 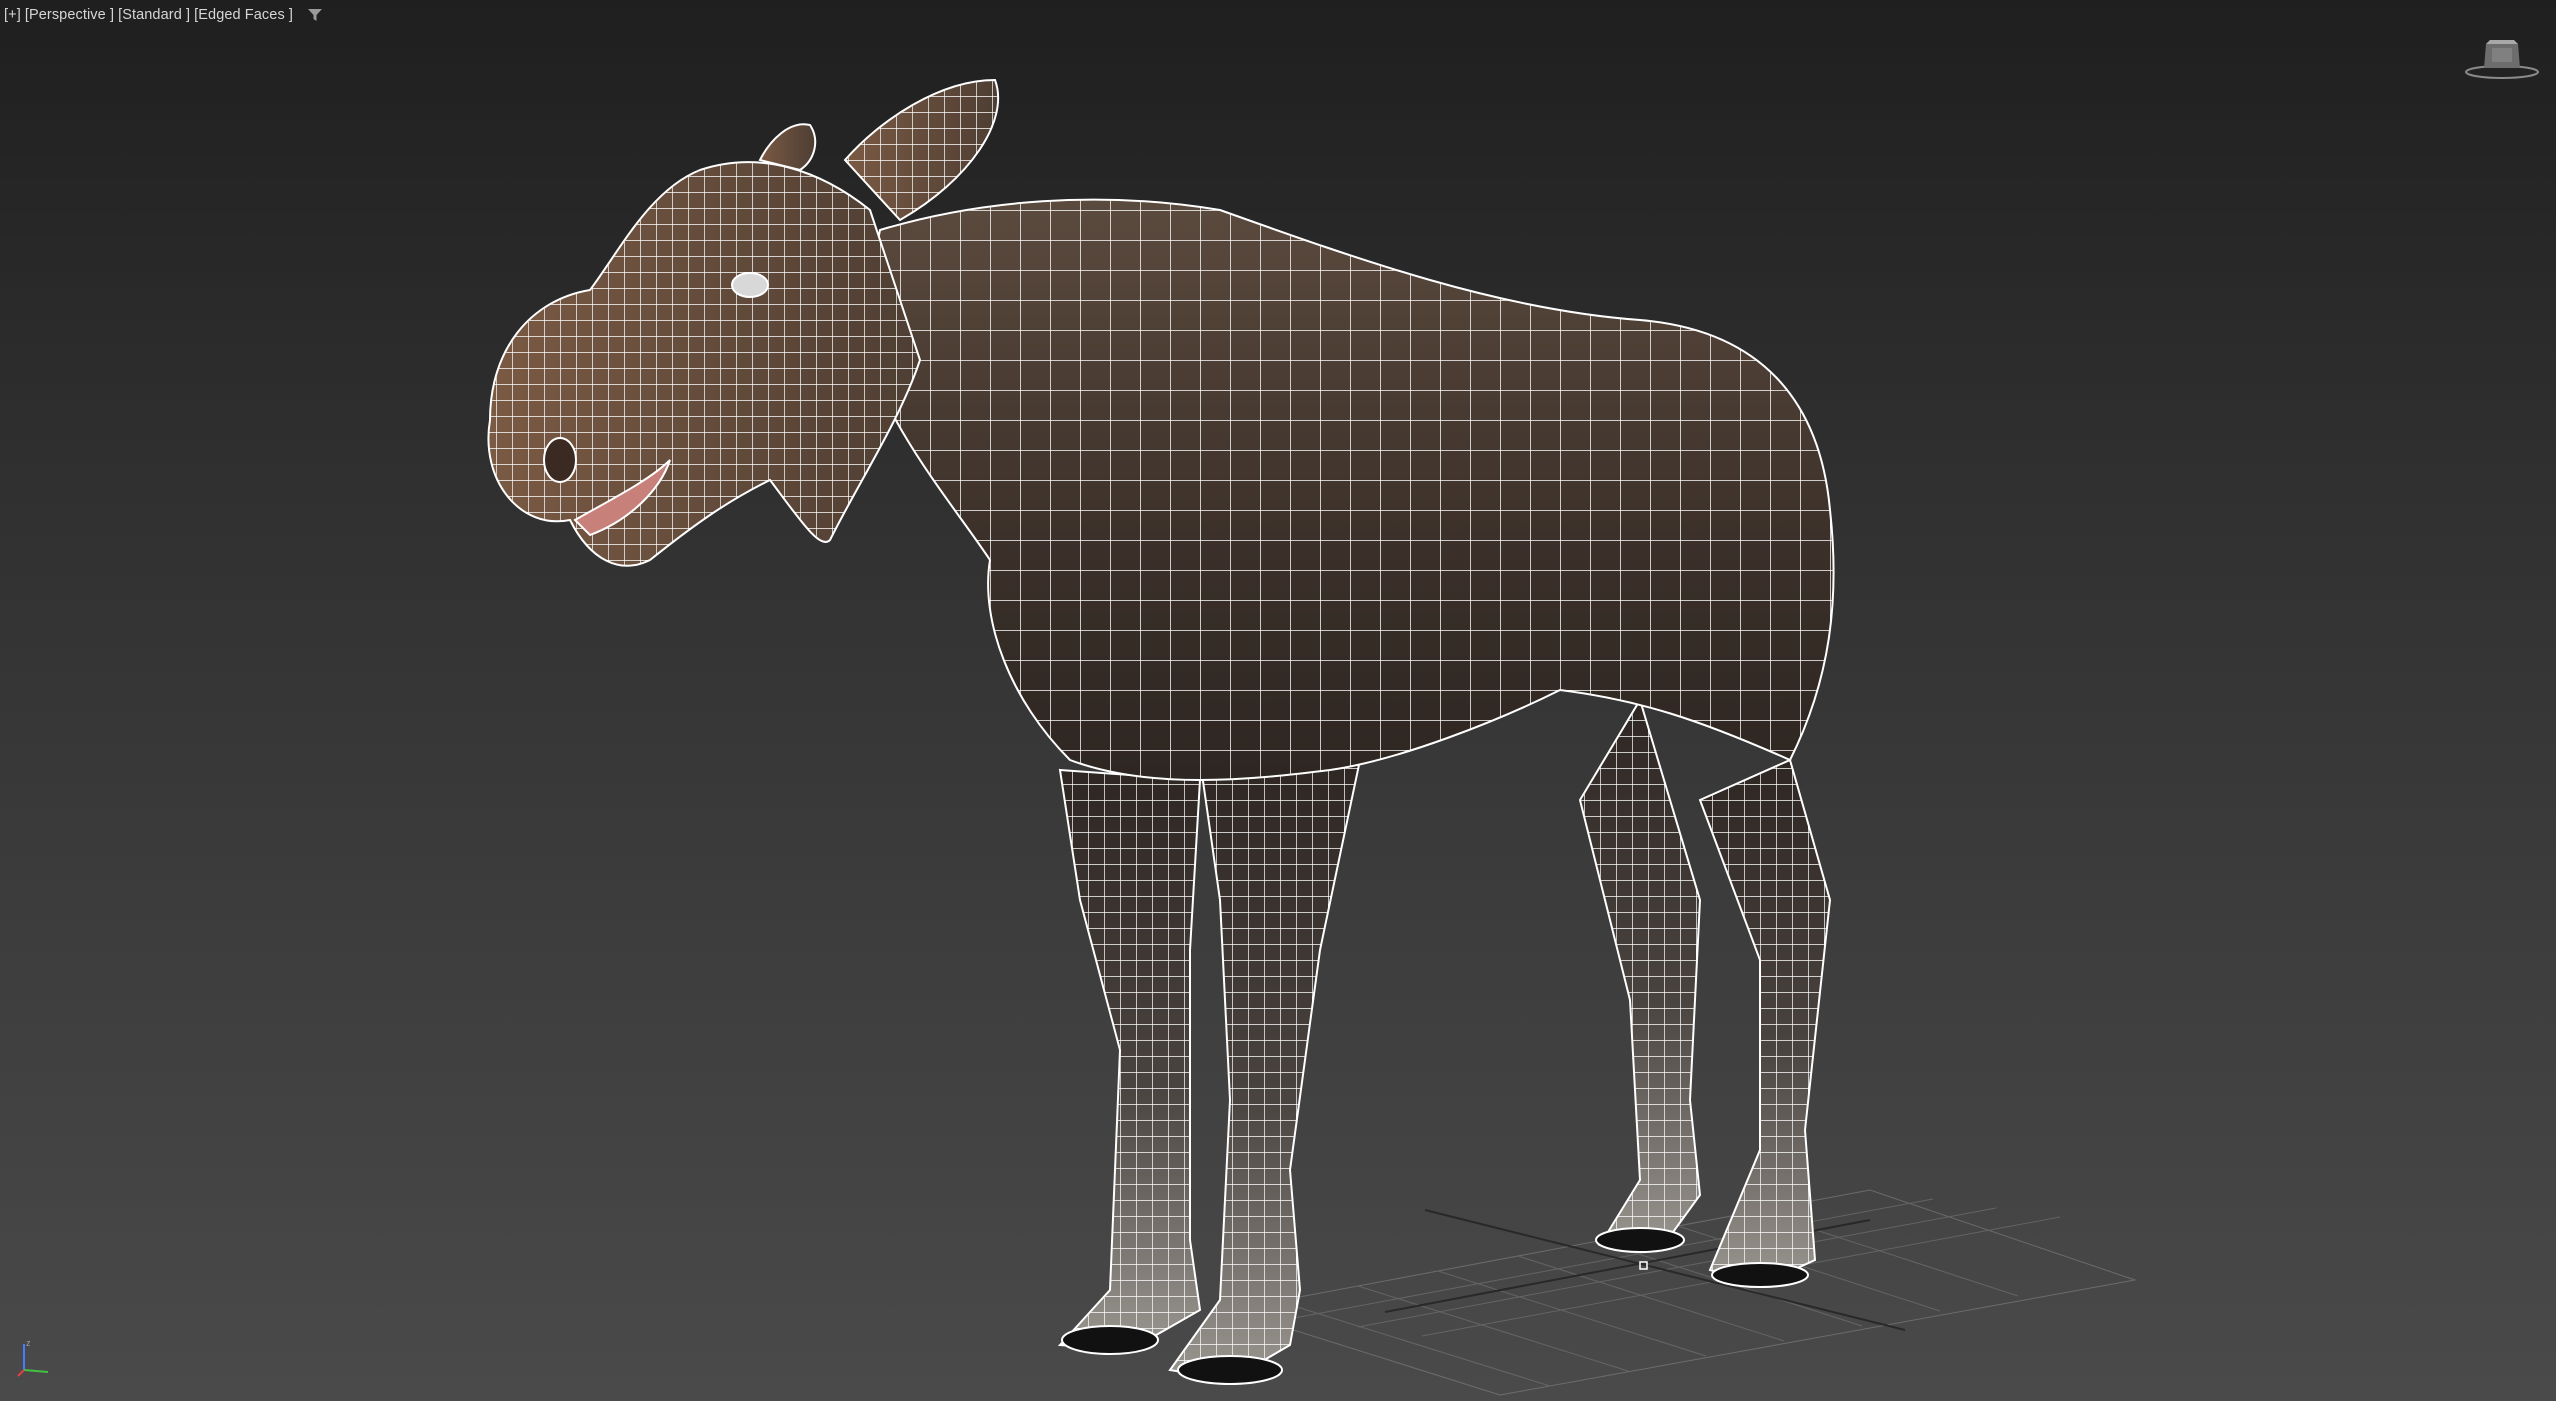 I want to click on axis-z-label: z, so click(x=28, y=1343).